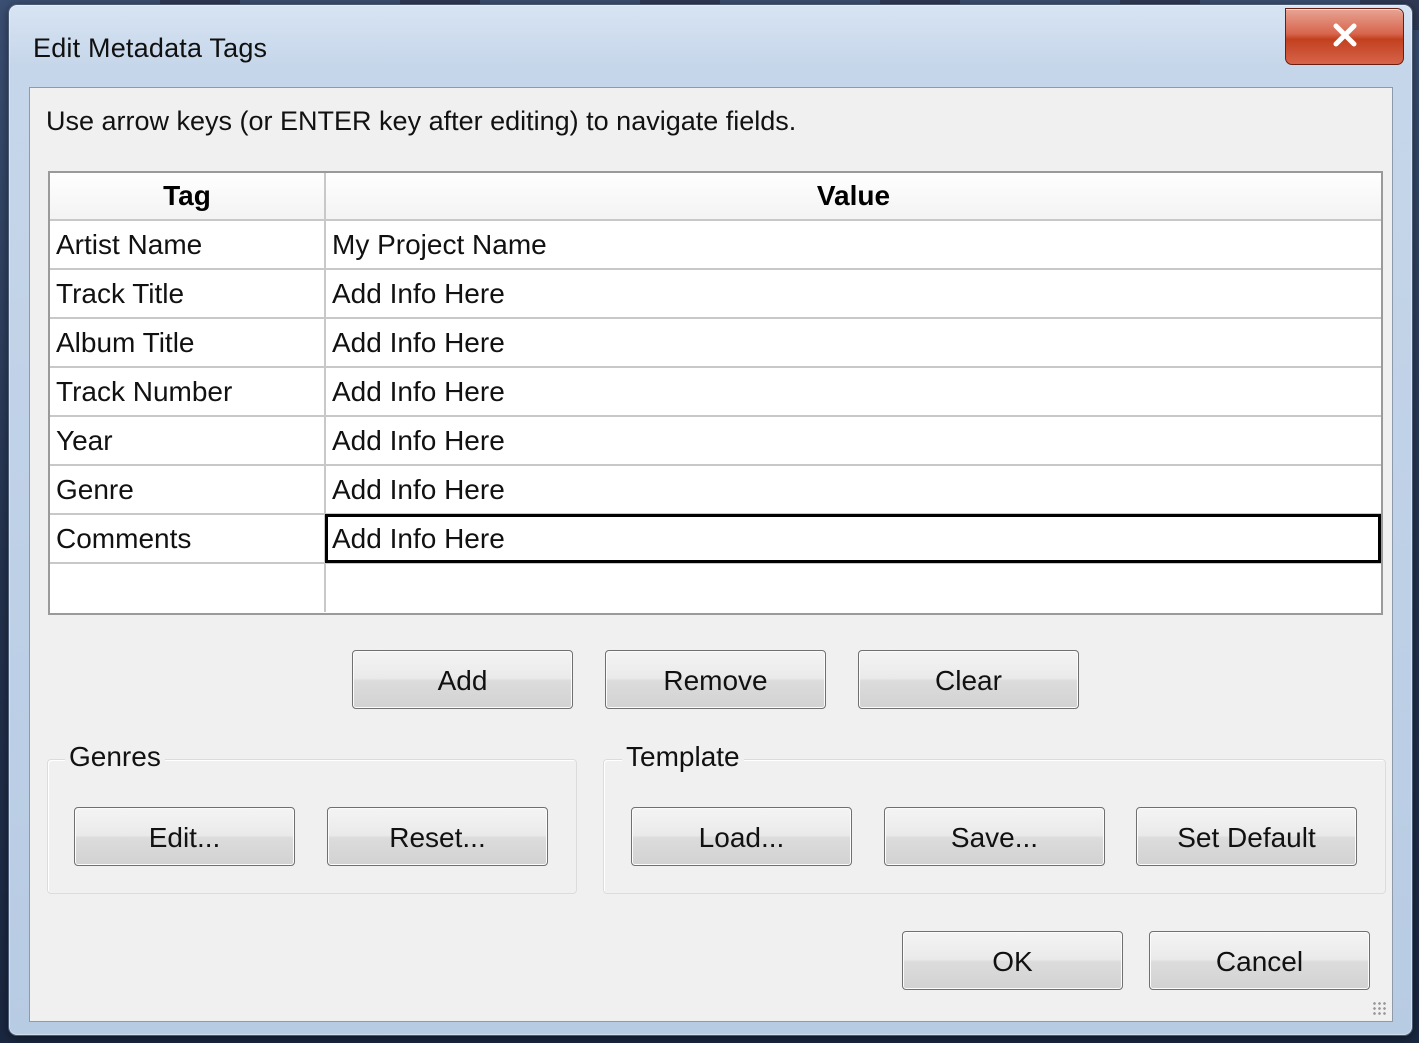 This screenshot has width=1419, height=1043. What do you see at coordinates (853, 197) in the screenshot?
I see `column-header-value: Value` at bounding box center [853, 197].